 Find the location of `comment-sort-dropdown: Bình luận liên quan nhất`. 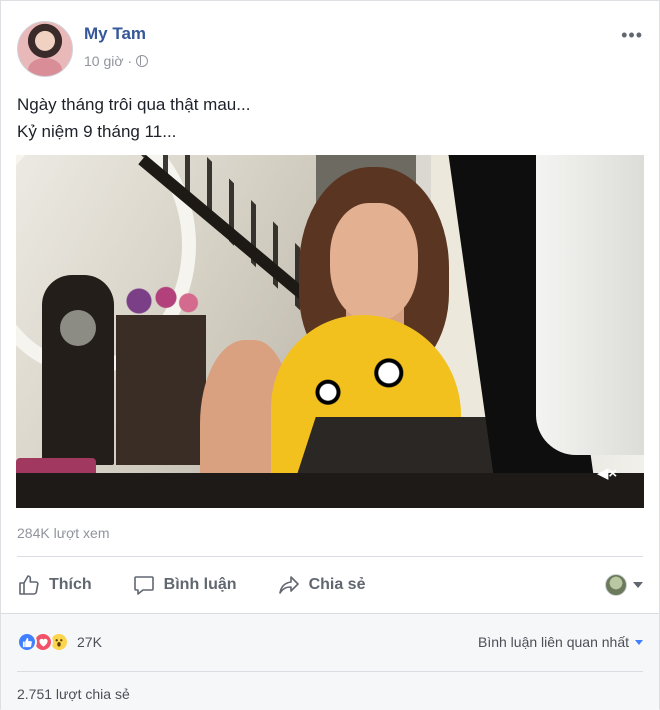

comment-sort-dropdown: Bình luận liên quan nhất is located at coordinates (560, 642).